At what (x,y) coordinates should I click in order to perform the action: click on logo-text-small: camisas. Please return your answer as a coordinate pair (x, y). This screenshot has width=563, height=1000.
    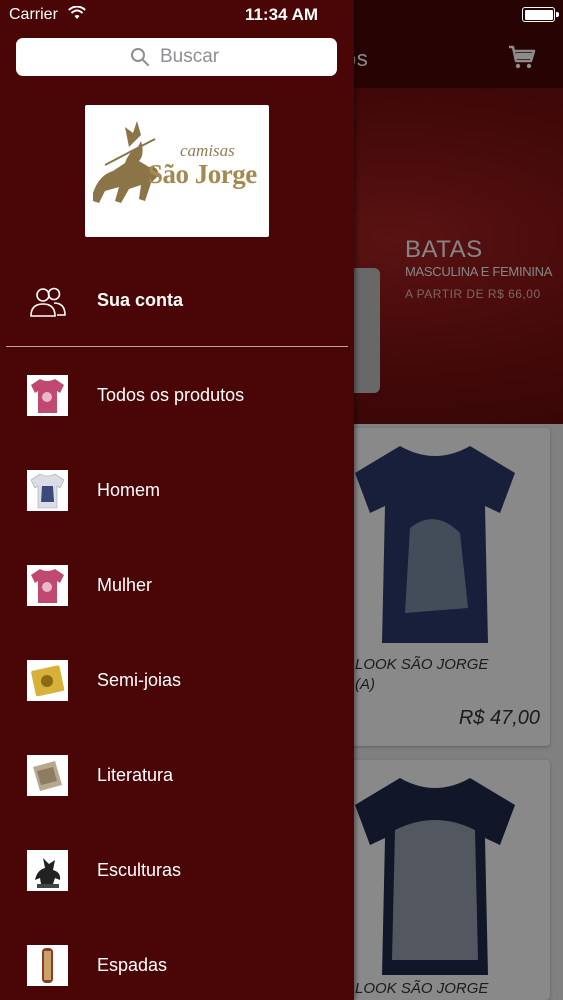
    Looking at the image, I should click on (207, 150).